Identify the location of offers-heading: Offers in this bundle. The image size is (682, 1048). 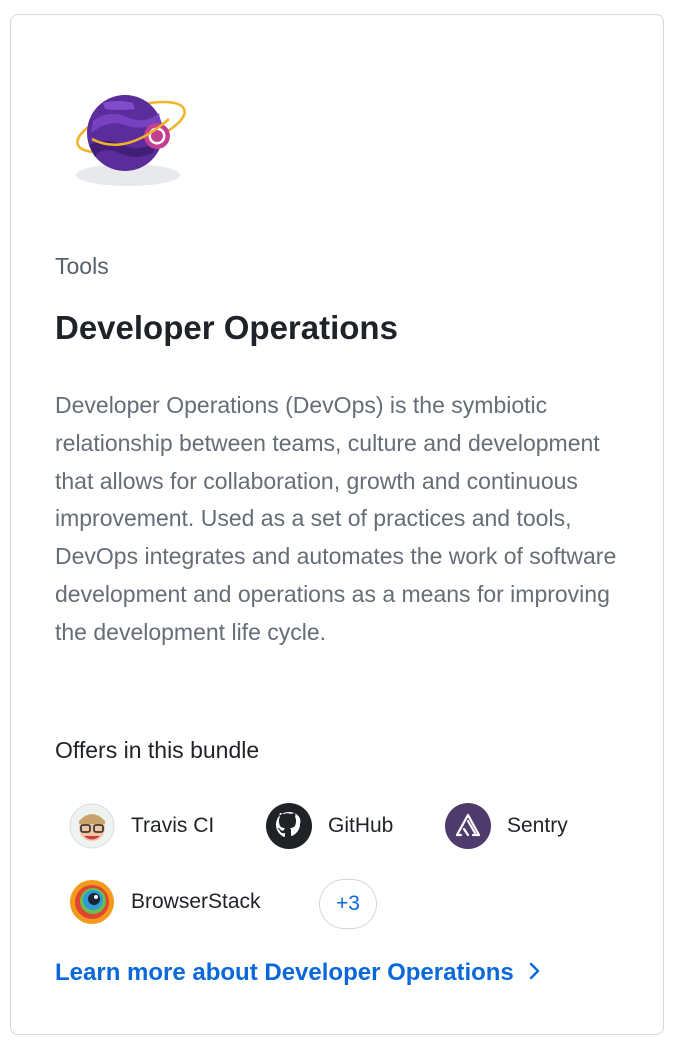
(157, 750).